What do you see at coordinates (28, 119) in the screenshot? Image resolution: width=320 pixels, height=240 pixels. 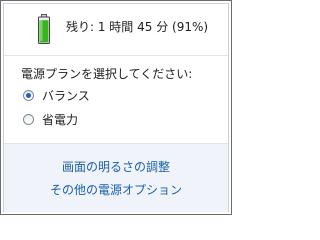 I see `radio-unselected-icon` at bounding box center [28, 119].